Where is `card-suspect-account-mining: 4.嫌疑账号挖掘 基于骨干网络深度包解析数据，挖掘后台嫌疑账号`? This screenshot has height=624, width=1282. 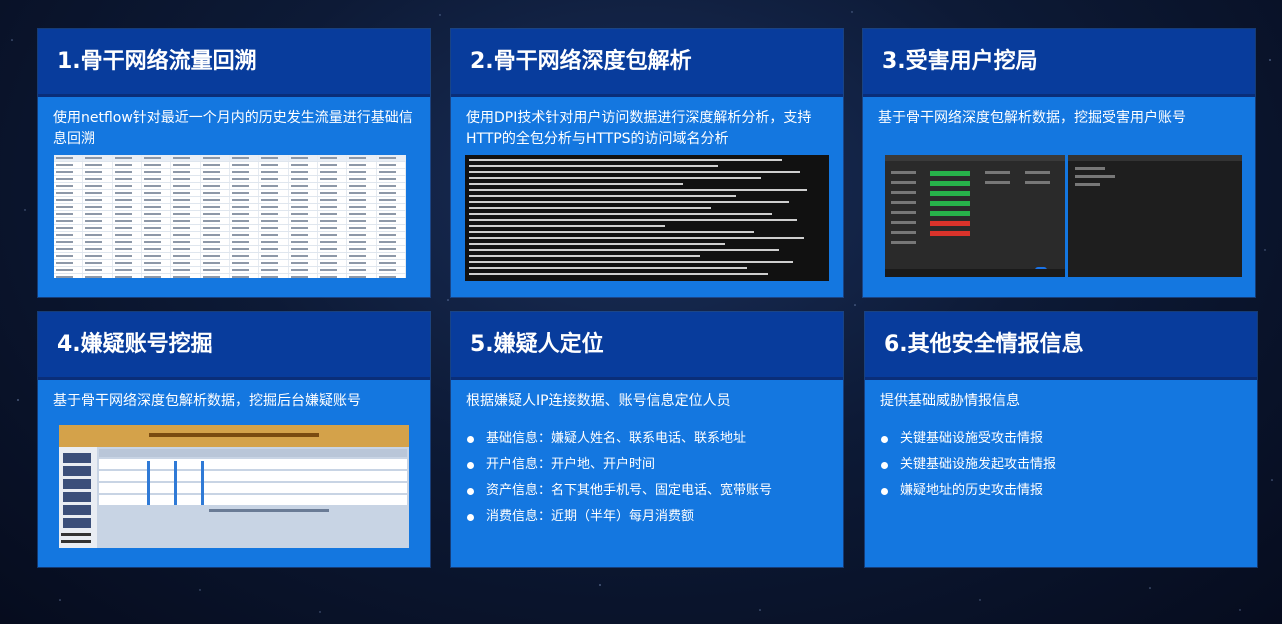 card-suspect-account-mining: 4.嫌疑账号挖掘 基于骨干网络深度包解析数据，挖掘后台嫌疑账号 is located at coordinates (234, 439).